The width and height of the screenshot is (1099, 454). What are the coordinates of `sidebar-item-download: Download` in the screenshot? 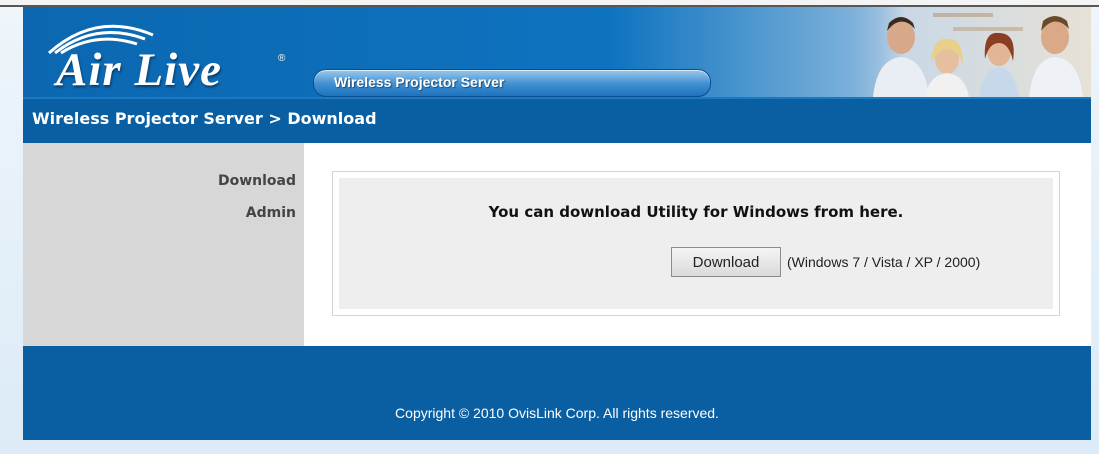 It's located at (257, 181).